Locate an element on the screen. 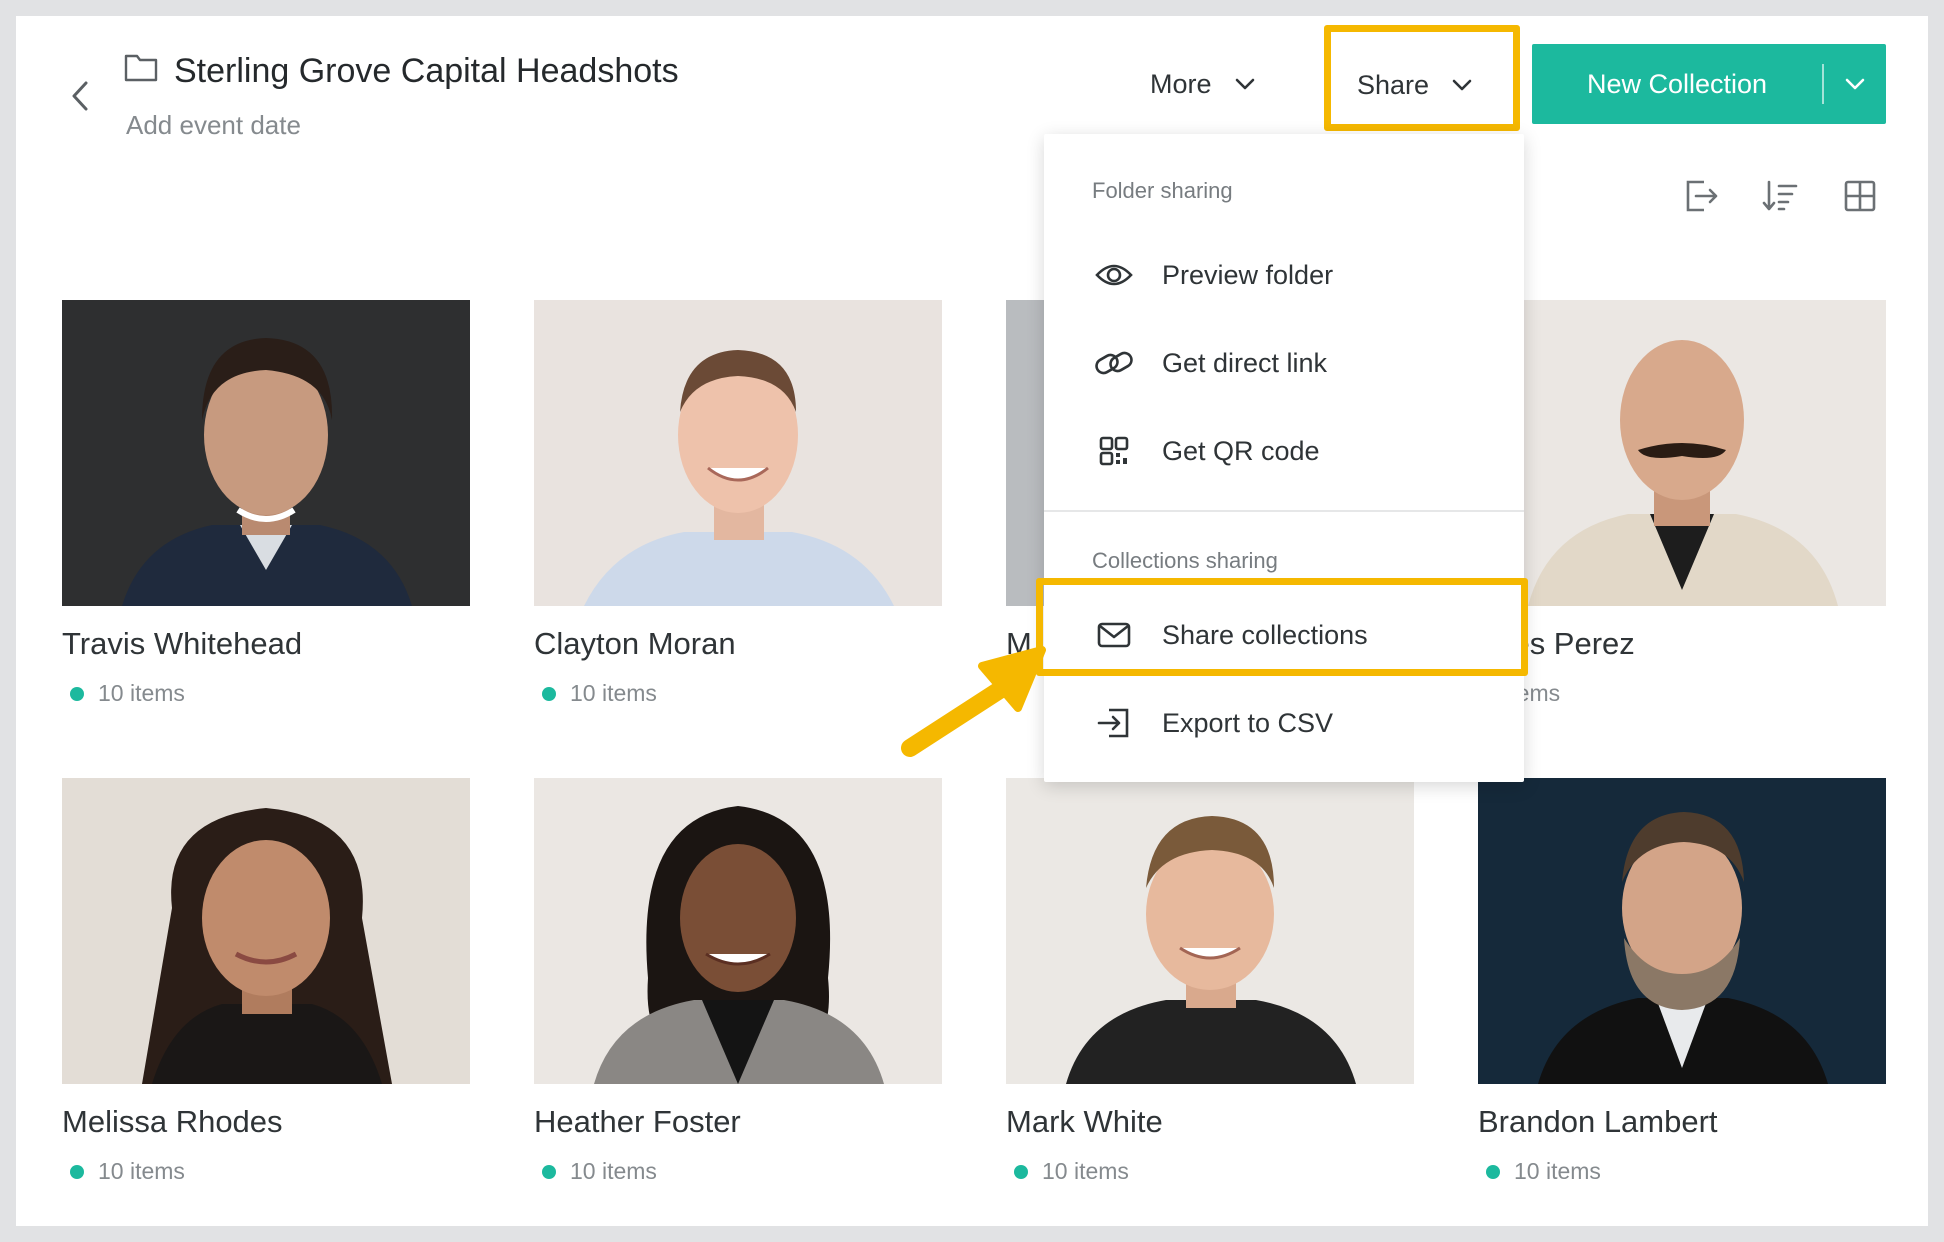 The image size is (1944, 1242). collection-name: Mark White is located at coordinates (1084, 1122).